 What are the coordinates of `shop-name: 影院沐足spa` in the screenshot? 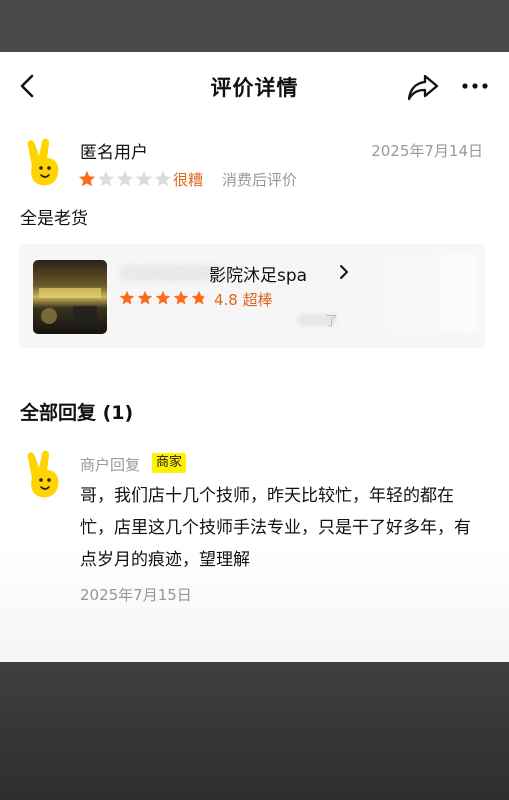 It's located at (258, 273).